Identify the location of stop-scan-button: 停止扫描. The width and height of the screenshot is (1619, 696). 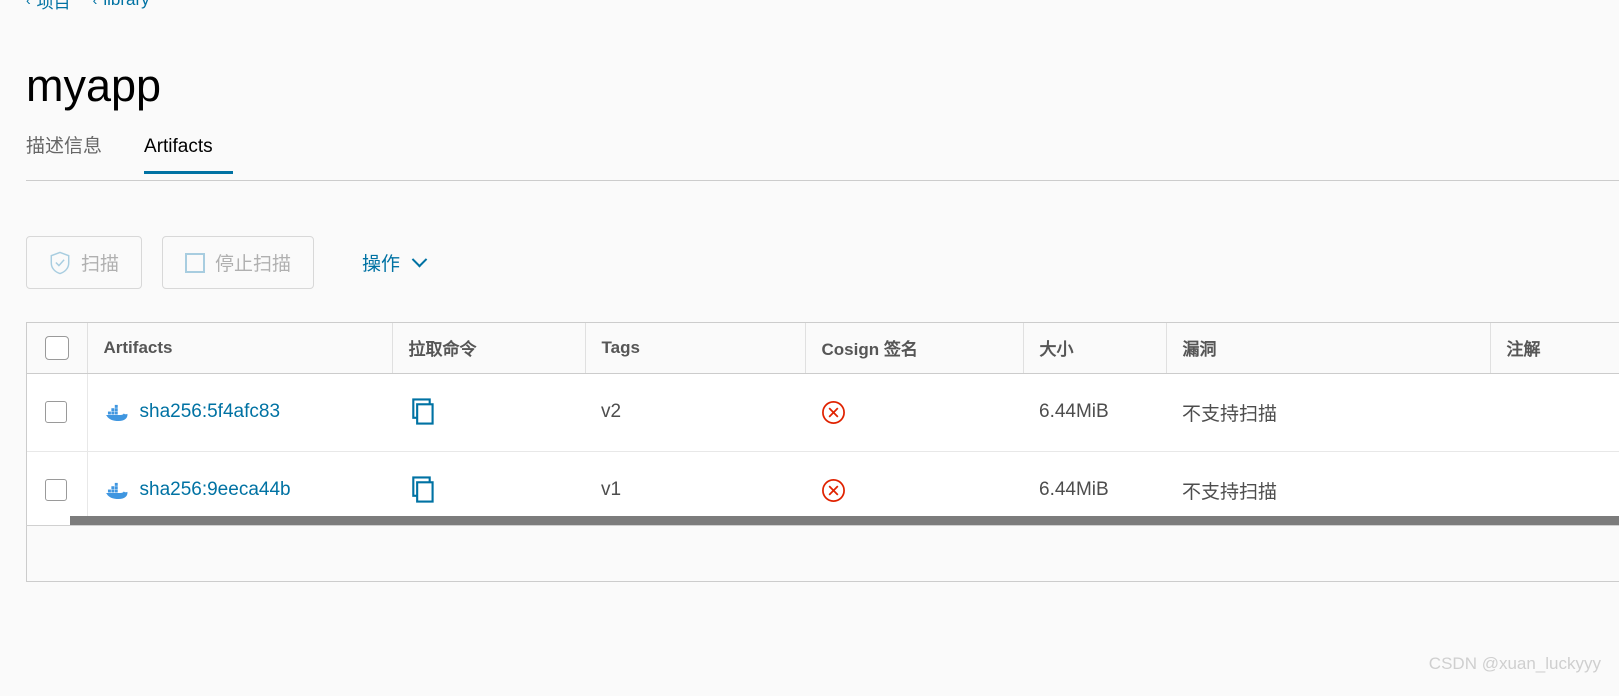
(238, 262).